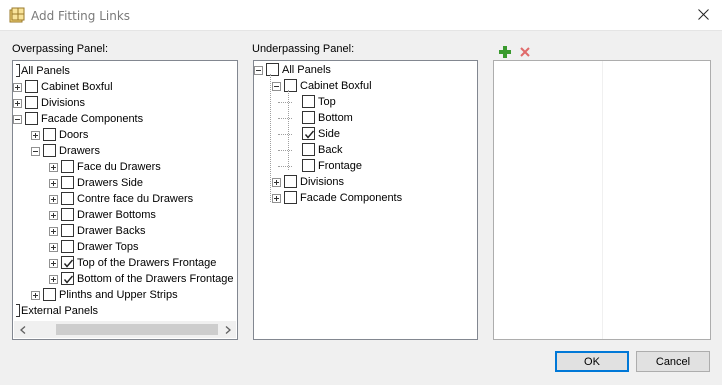 The height and width of the screenshot is (385, 722). I want to click on scroll-left-icon, so click(22, 329).